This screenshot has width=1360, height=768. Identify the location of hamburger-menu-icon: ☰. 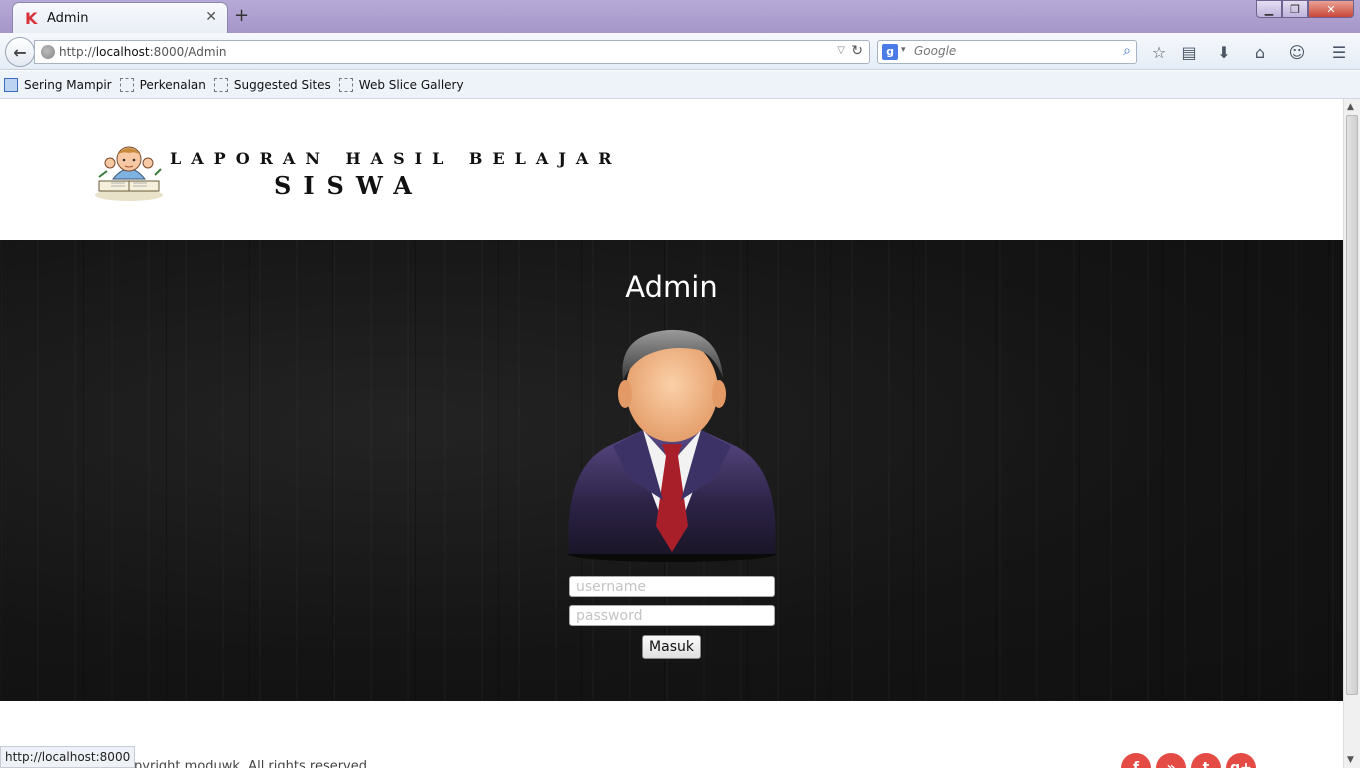
(1339, 52).